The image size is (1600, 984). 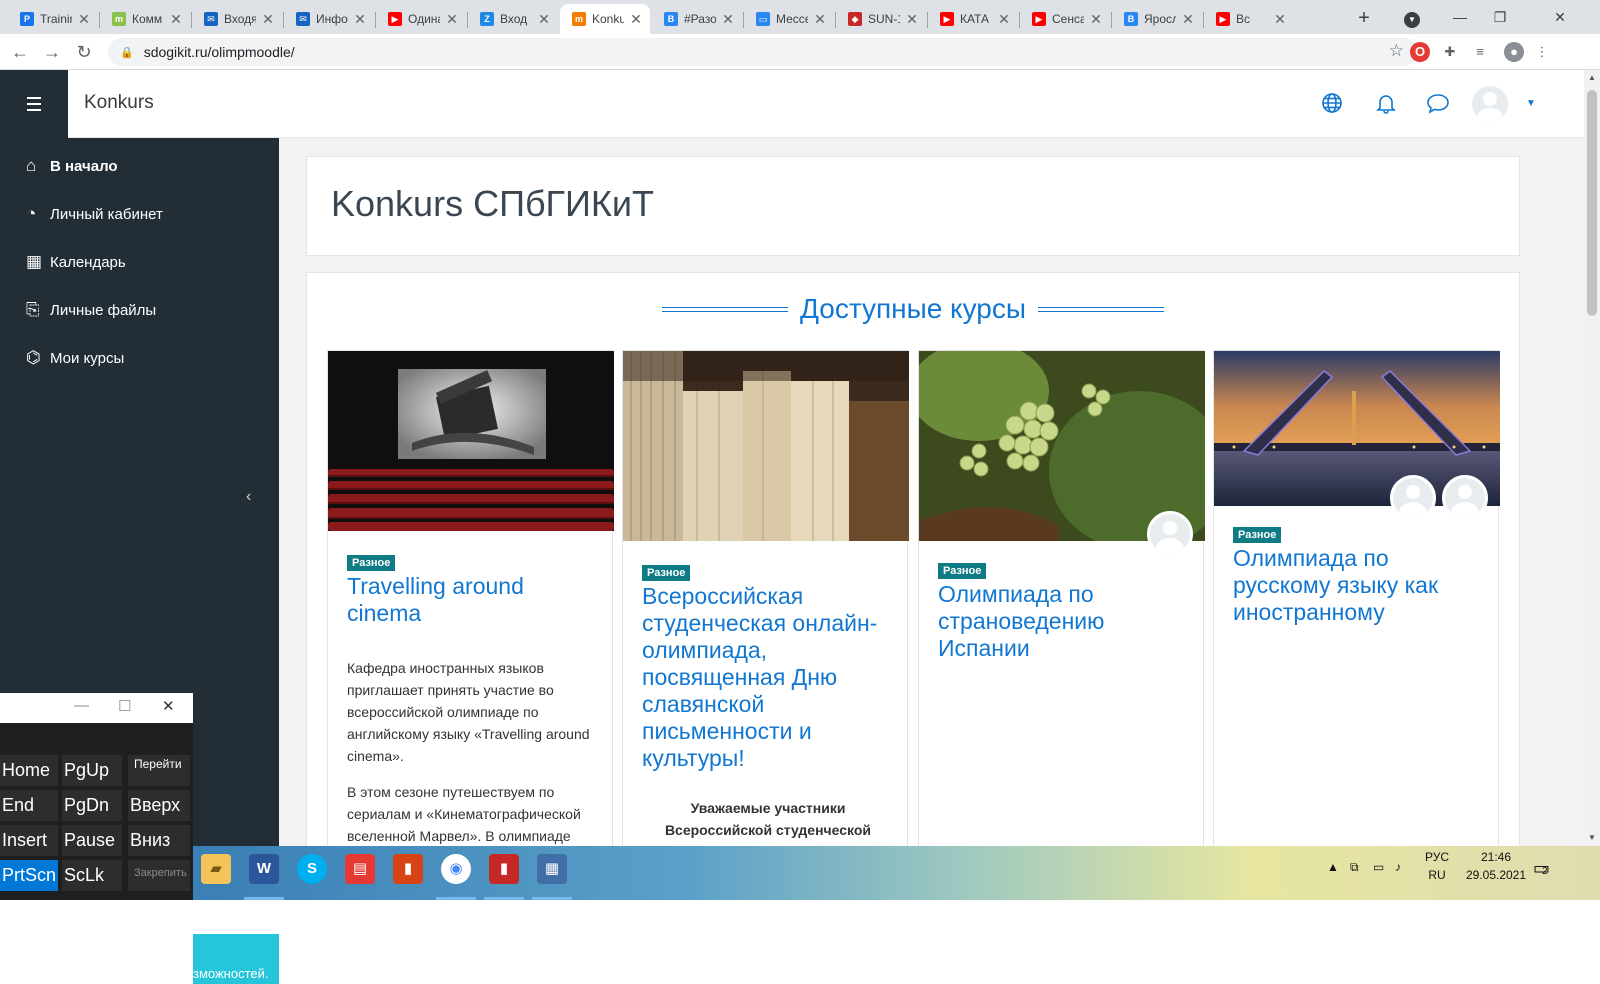 I want to click on tray-app-icon: ⧉, so click(x=1354, y=867).